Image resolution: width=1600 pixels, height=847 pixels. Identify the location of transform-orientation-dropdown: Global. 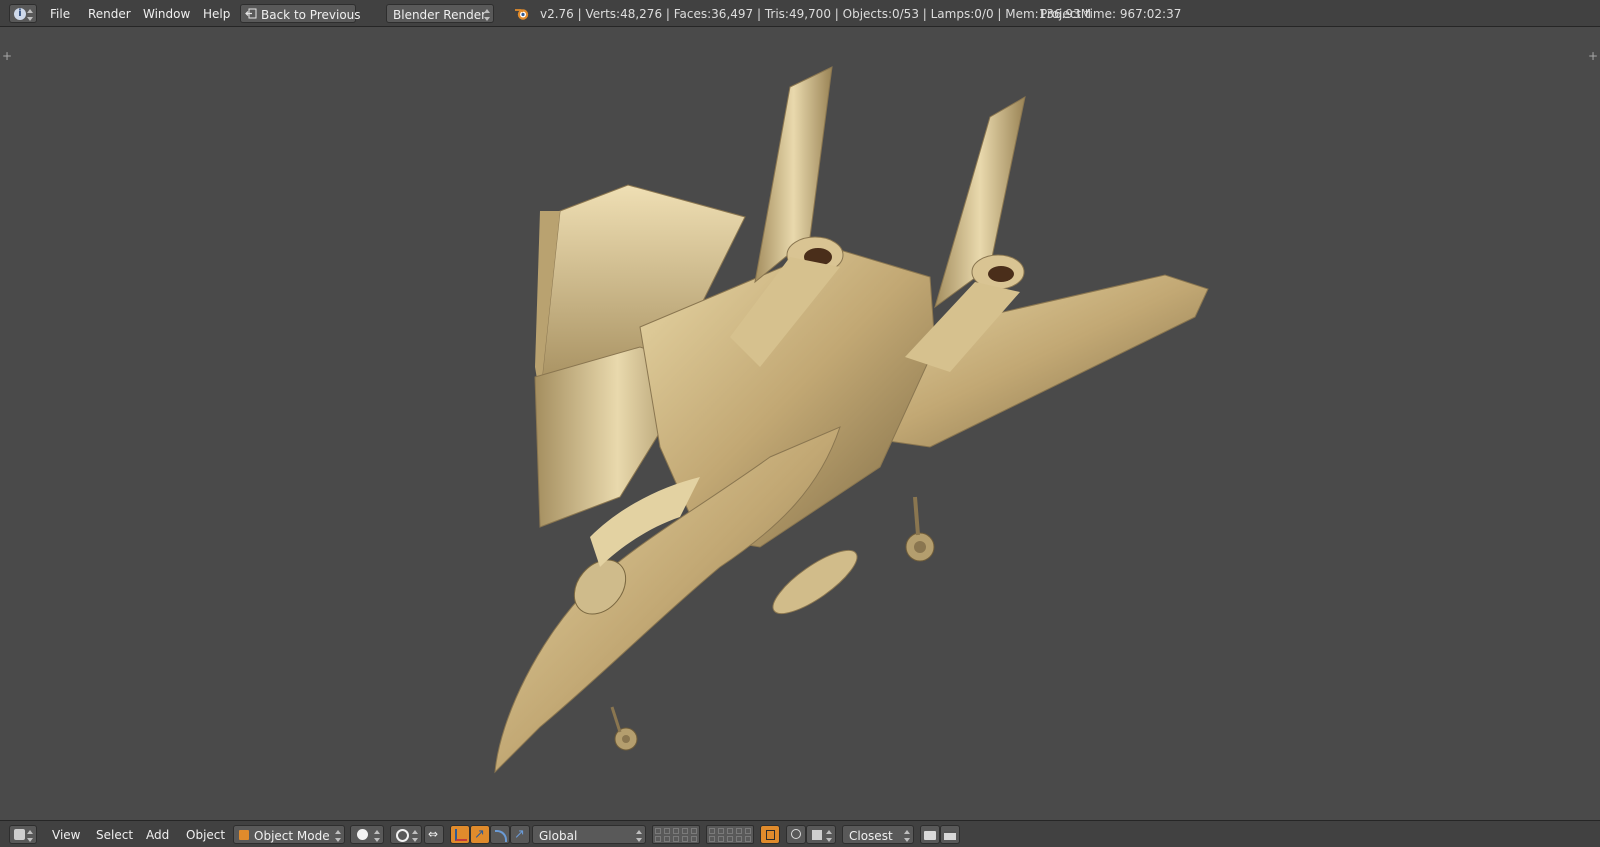
(589, 834).